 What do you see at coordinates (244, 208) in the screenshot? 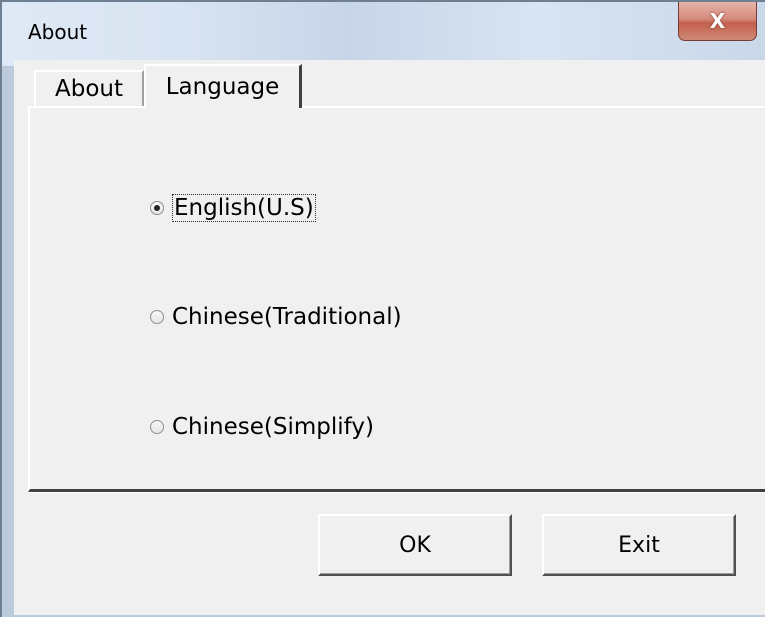
I see `radio-label-english: English(U.S)` at bounding box center [244, 208].